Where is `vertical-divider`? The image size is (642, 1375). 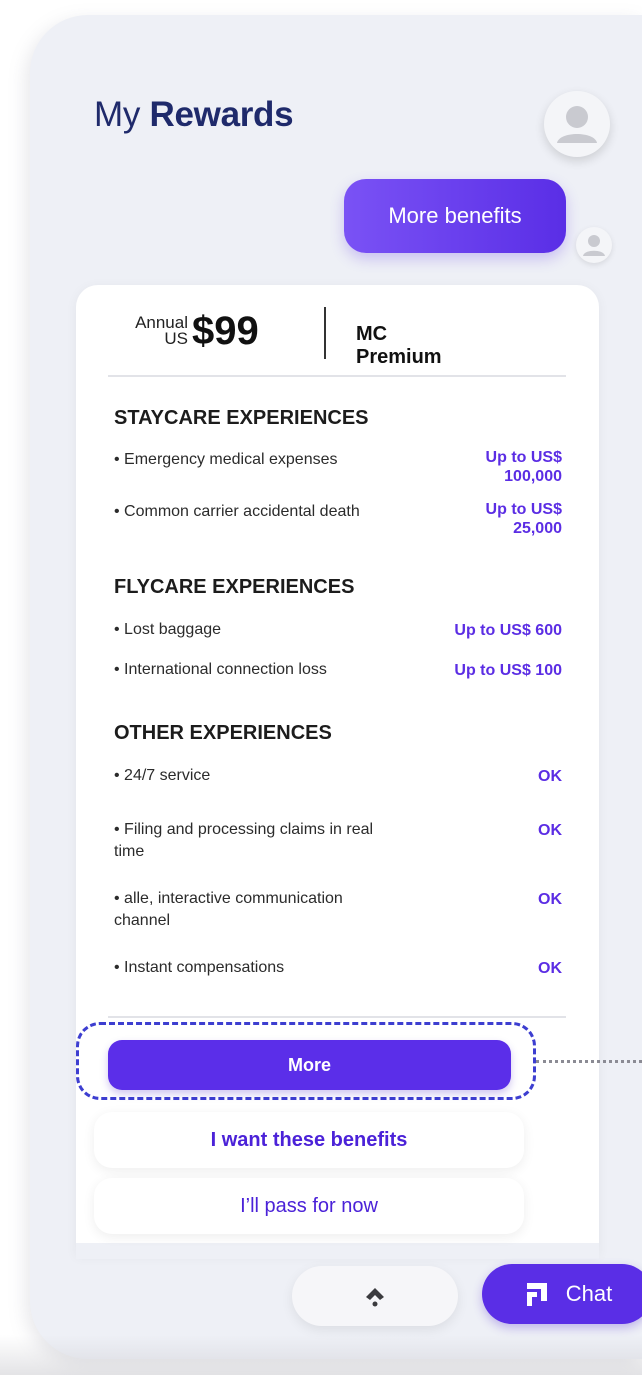 vertical-divider is located at coordinates (325, 333).